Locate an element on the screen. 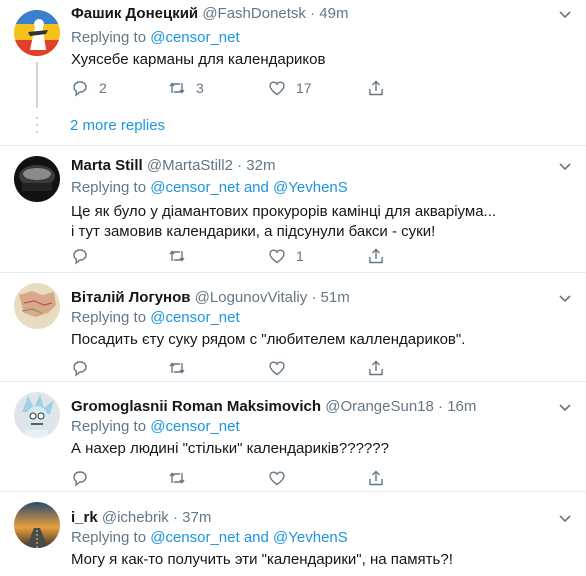 This screenshot has width=586, height=576. display-name: Gromoglasnii Roman Maksimovich is located at coordinates (196, 406).